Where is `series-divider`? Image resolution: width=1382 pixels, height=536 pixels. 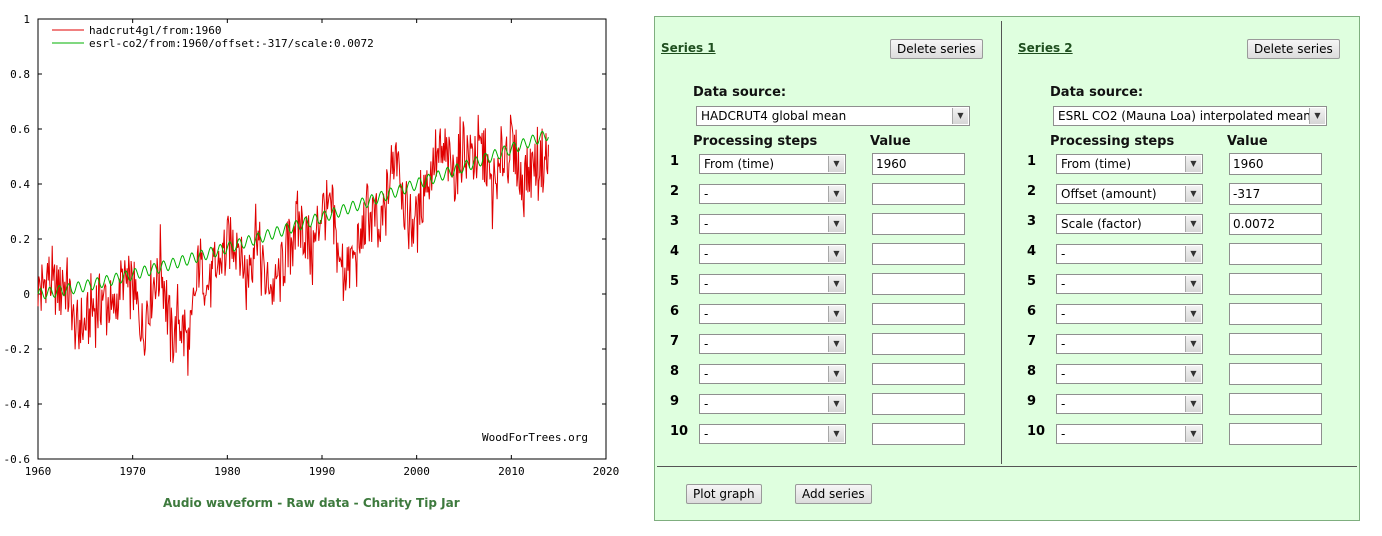 series-divider is located at coordinates (1001, 242).